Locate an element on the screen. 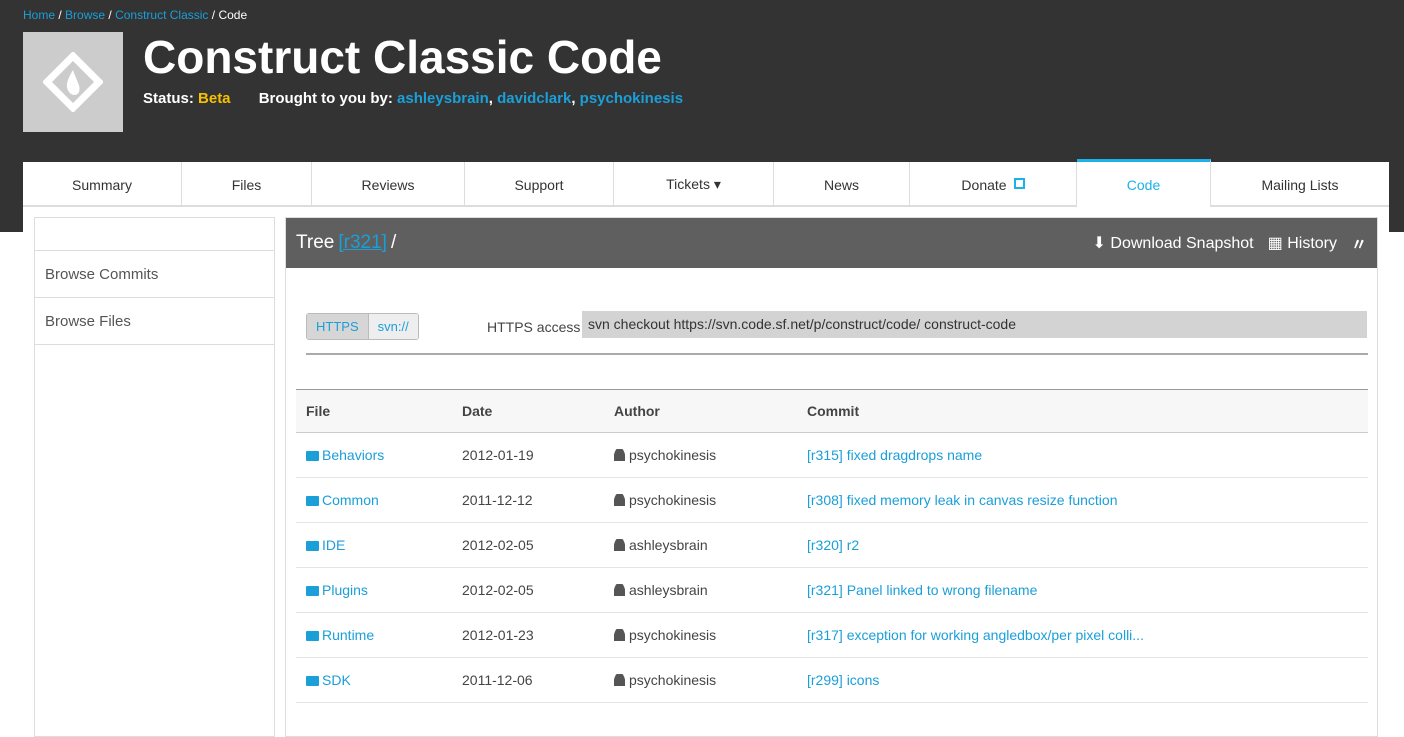 Image resolution: width=1404 pixels, height=737 pixels. brought-label: Brought to you by: is located at coordinates (325, 98).